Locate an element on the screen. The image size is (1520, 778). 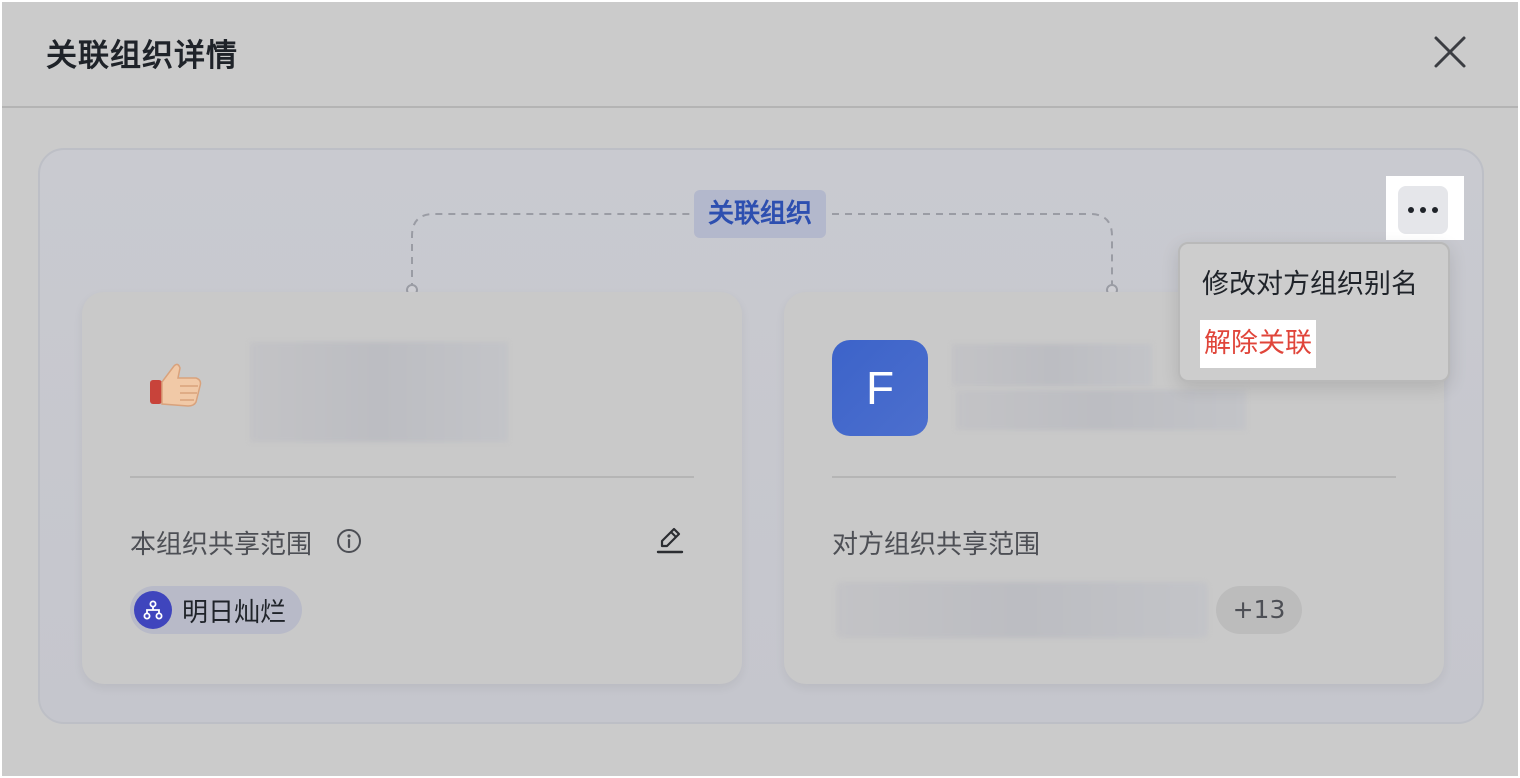
more-button-highlight is located at coordinates (1425, 208).